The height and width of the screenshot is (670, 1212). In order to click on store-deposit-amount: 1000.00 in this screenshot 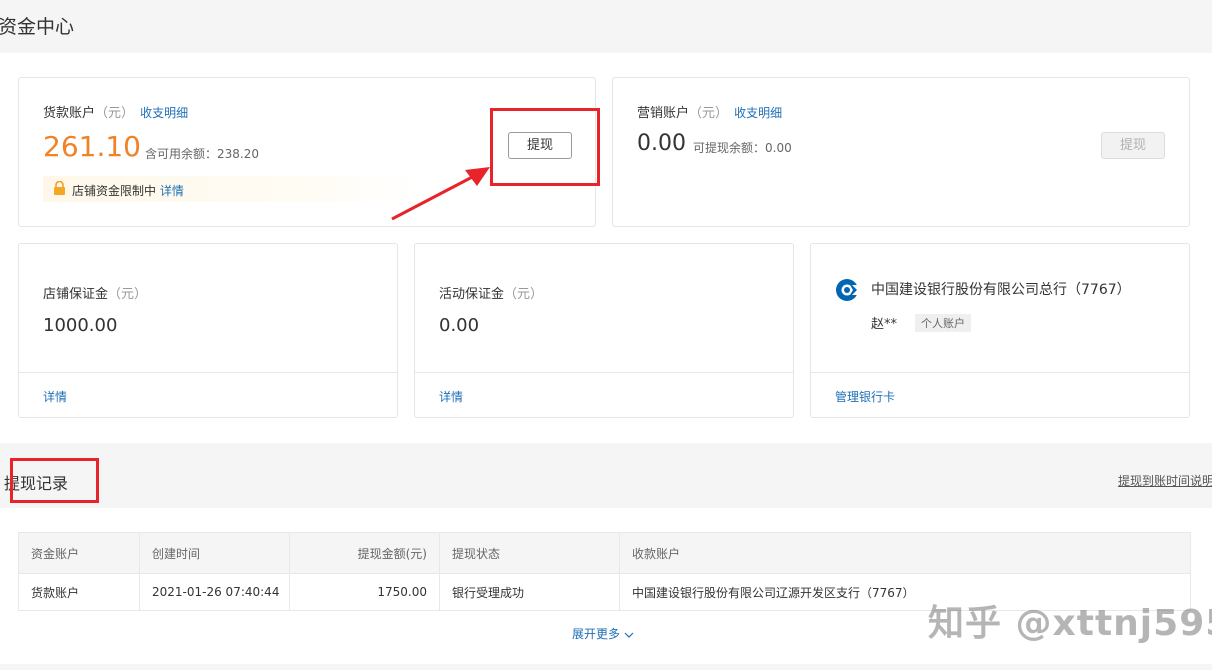, I will do `click(80, 325)`.